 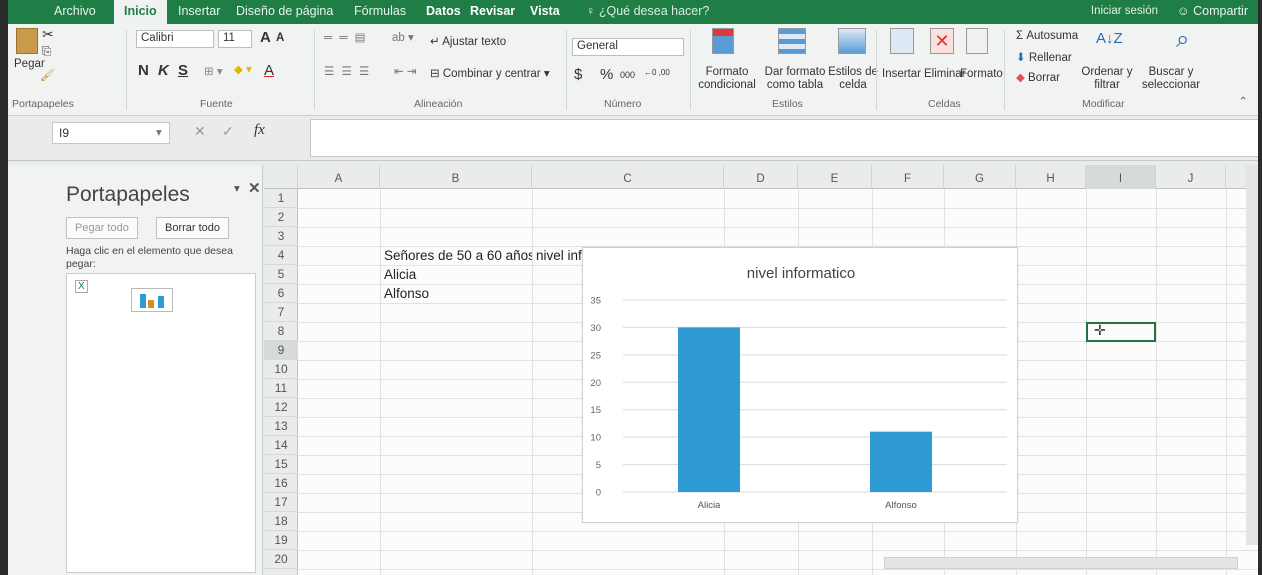 I want to click on tab-page-layout: Diseño de página, so click(x=284, y=11).